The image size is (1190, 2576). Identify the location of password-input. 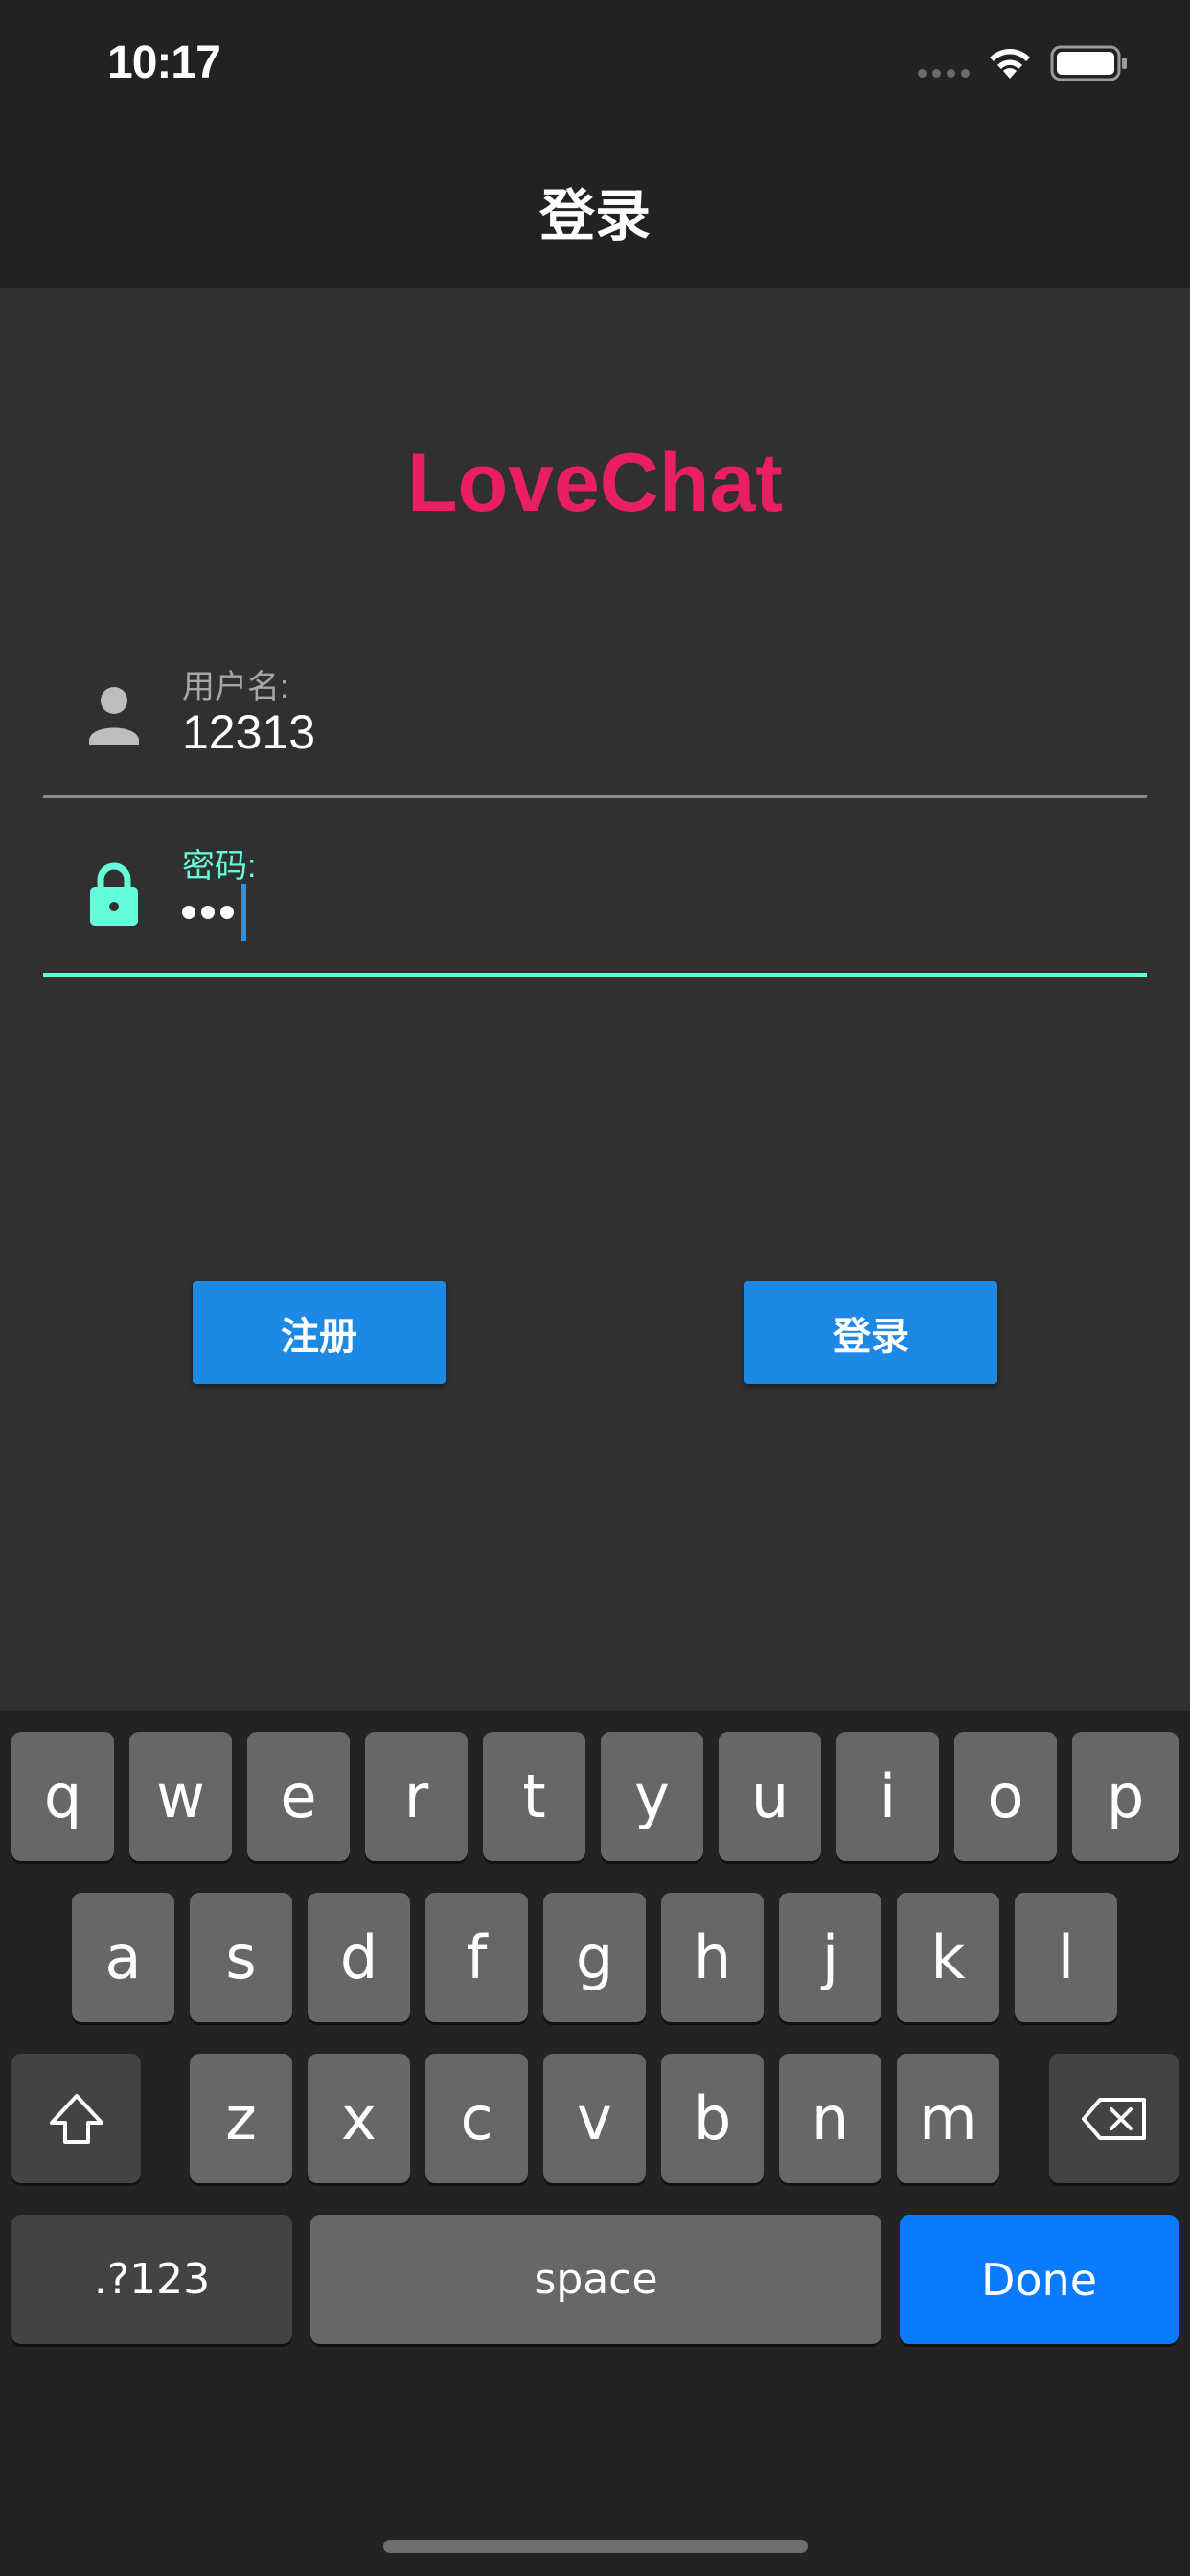
(214, 912).